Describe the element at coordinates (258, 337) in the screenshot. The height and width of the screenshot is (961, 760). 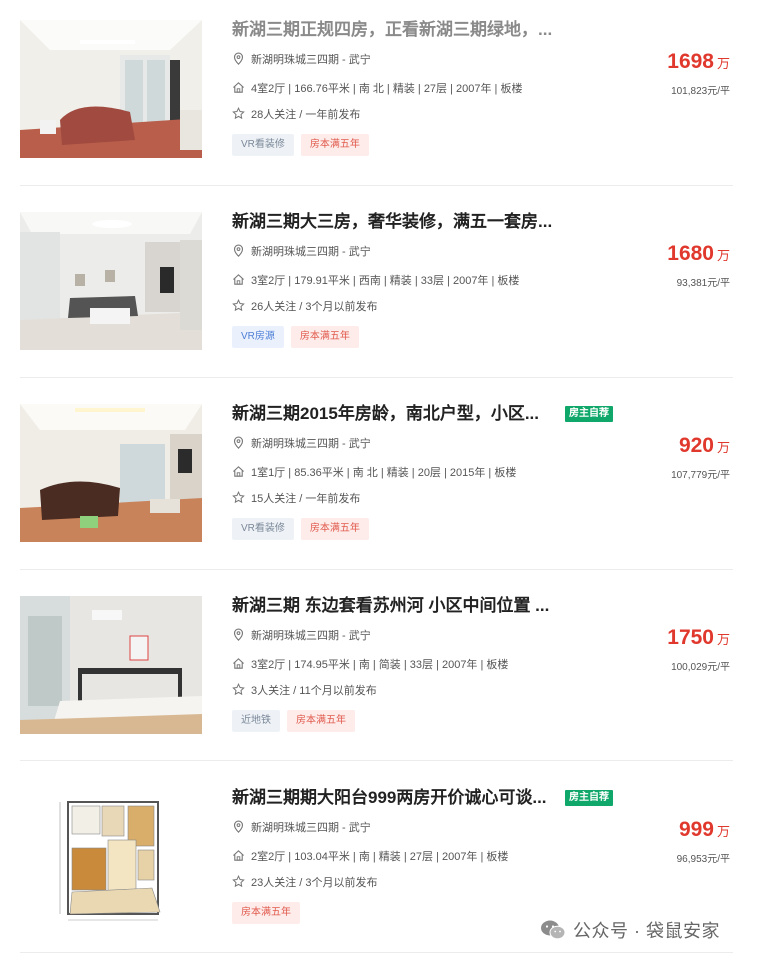
I see `tag-vr-listing: VR房源` at that location.